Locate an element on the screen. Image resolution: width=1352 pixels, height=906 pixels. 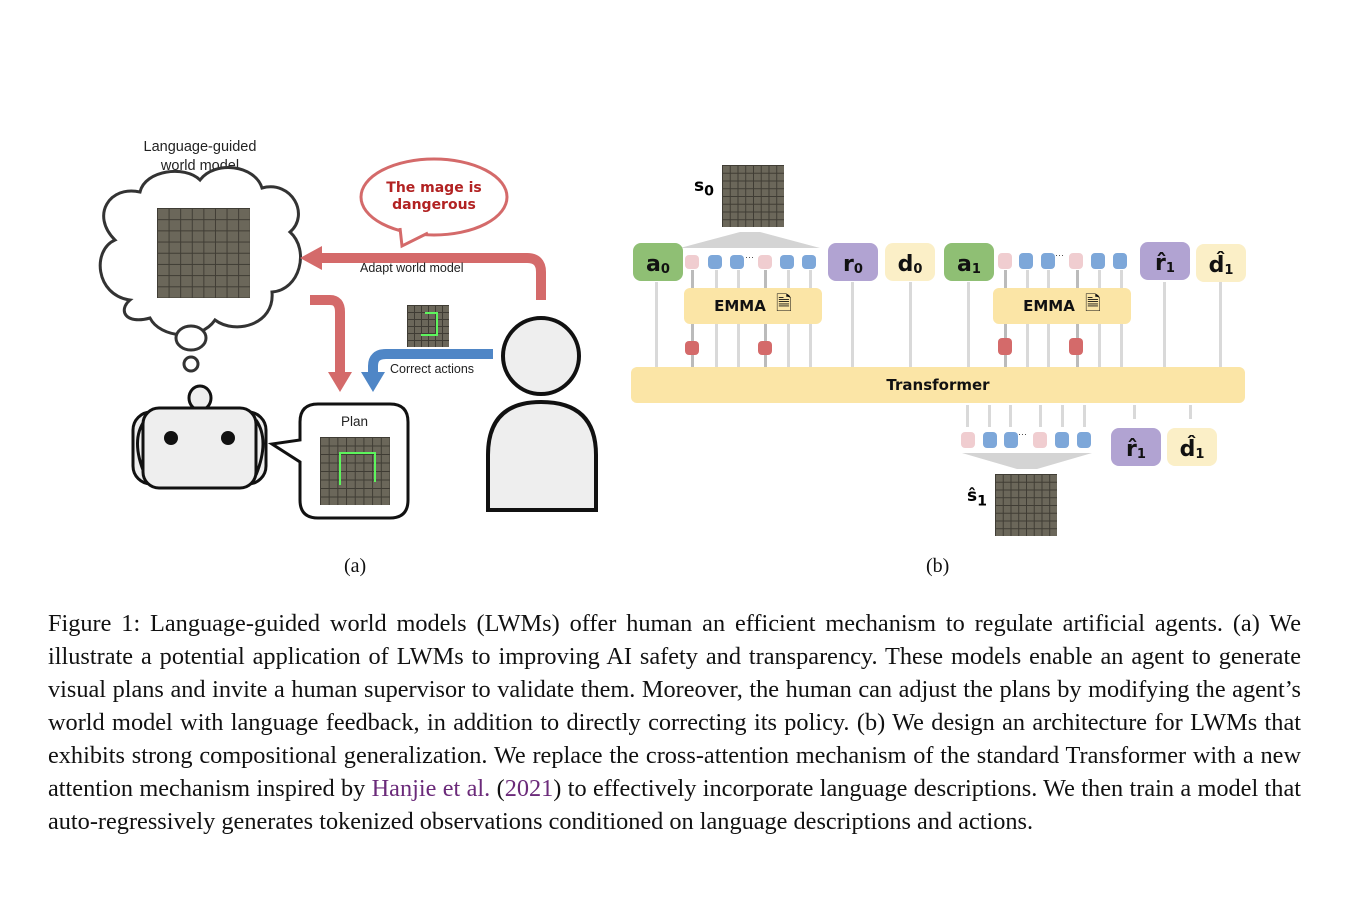
subfigure-label-b: (b) is located at coordinates (938, 566).